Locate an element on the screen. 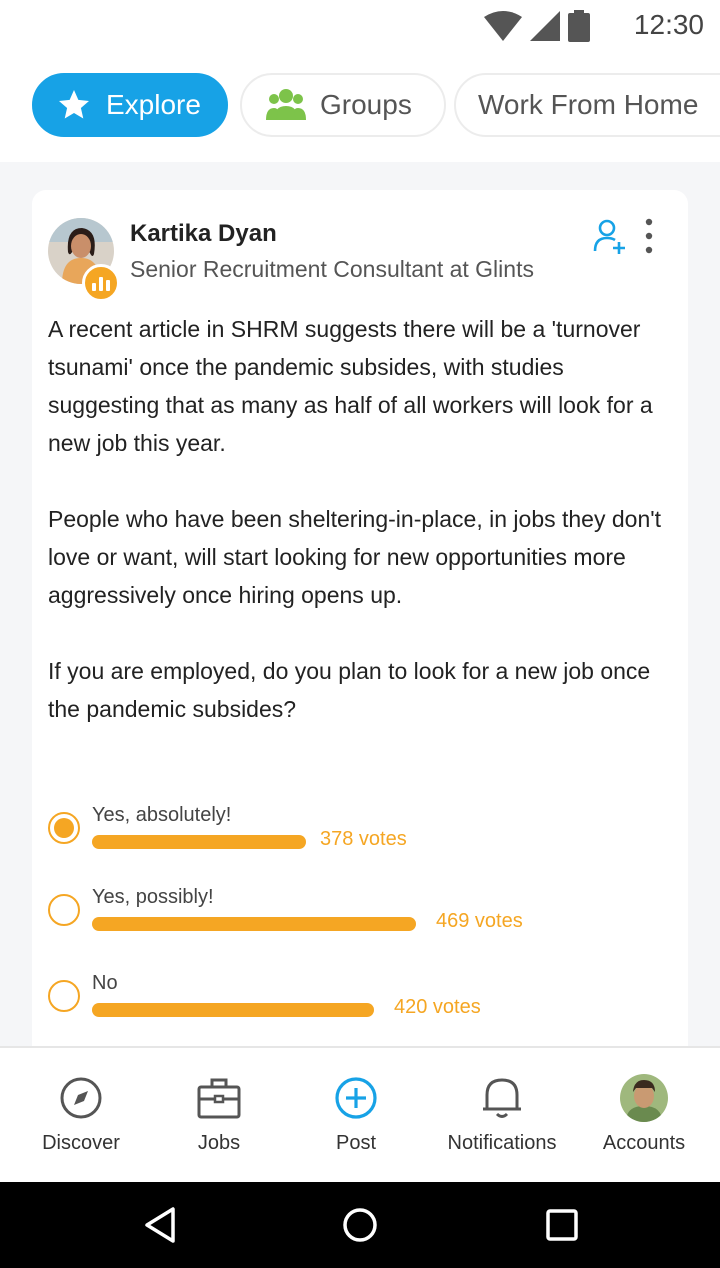 This screenshot has width=720, height=1268. nav-accounts: Accounts is located at coordinates (644, 1116).